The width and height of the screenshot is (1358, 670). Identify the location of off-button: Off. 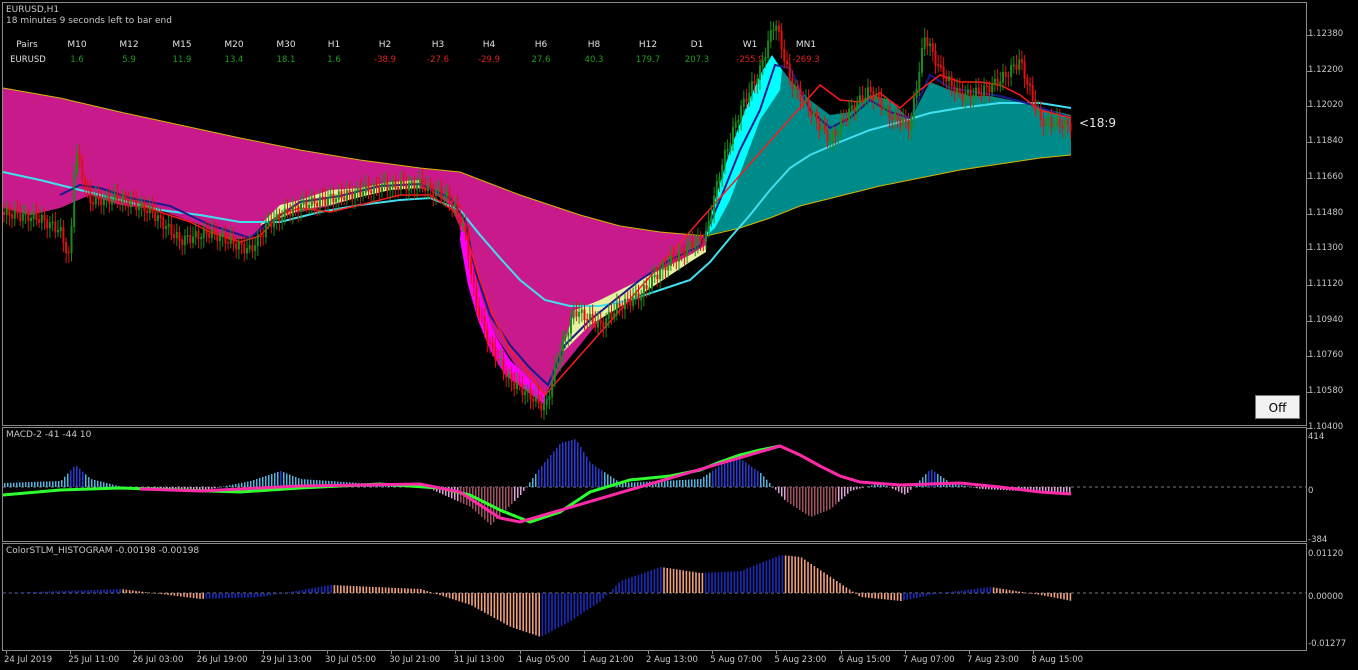
(1277, 407).